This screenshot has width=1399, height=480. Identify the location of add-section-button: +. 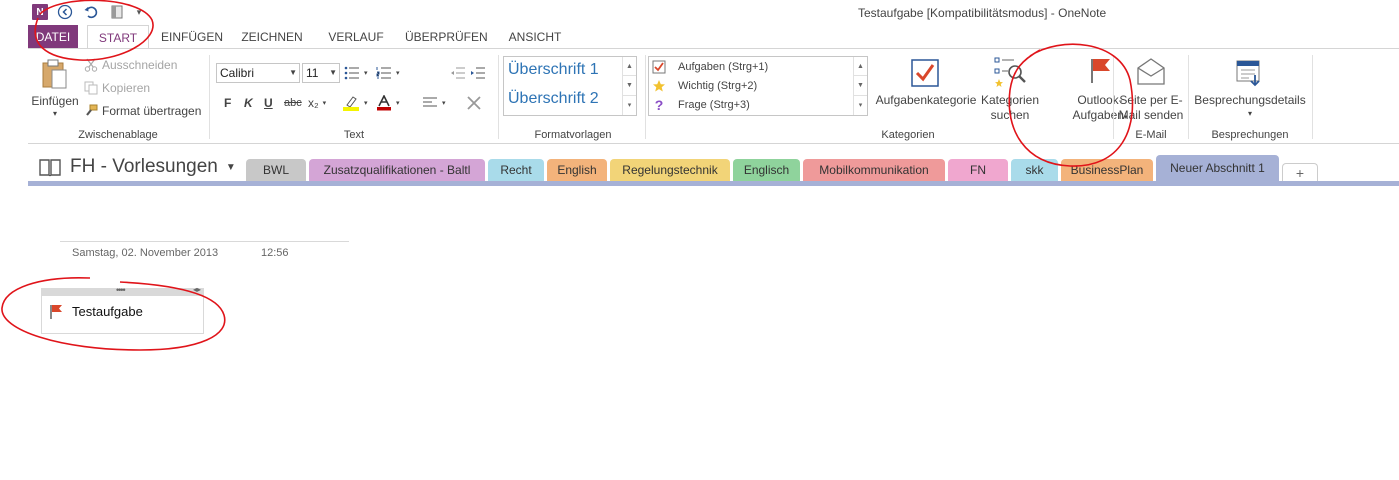
(1300, 172).